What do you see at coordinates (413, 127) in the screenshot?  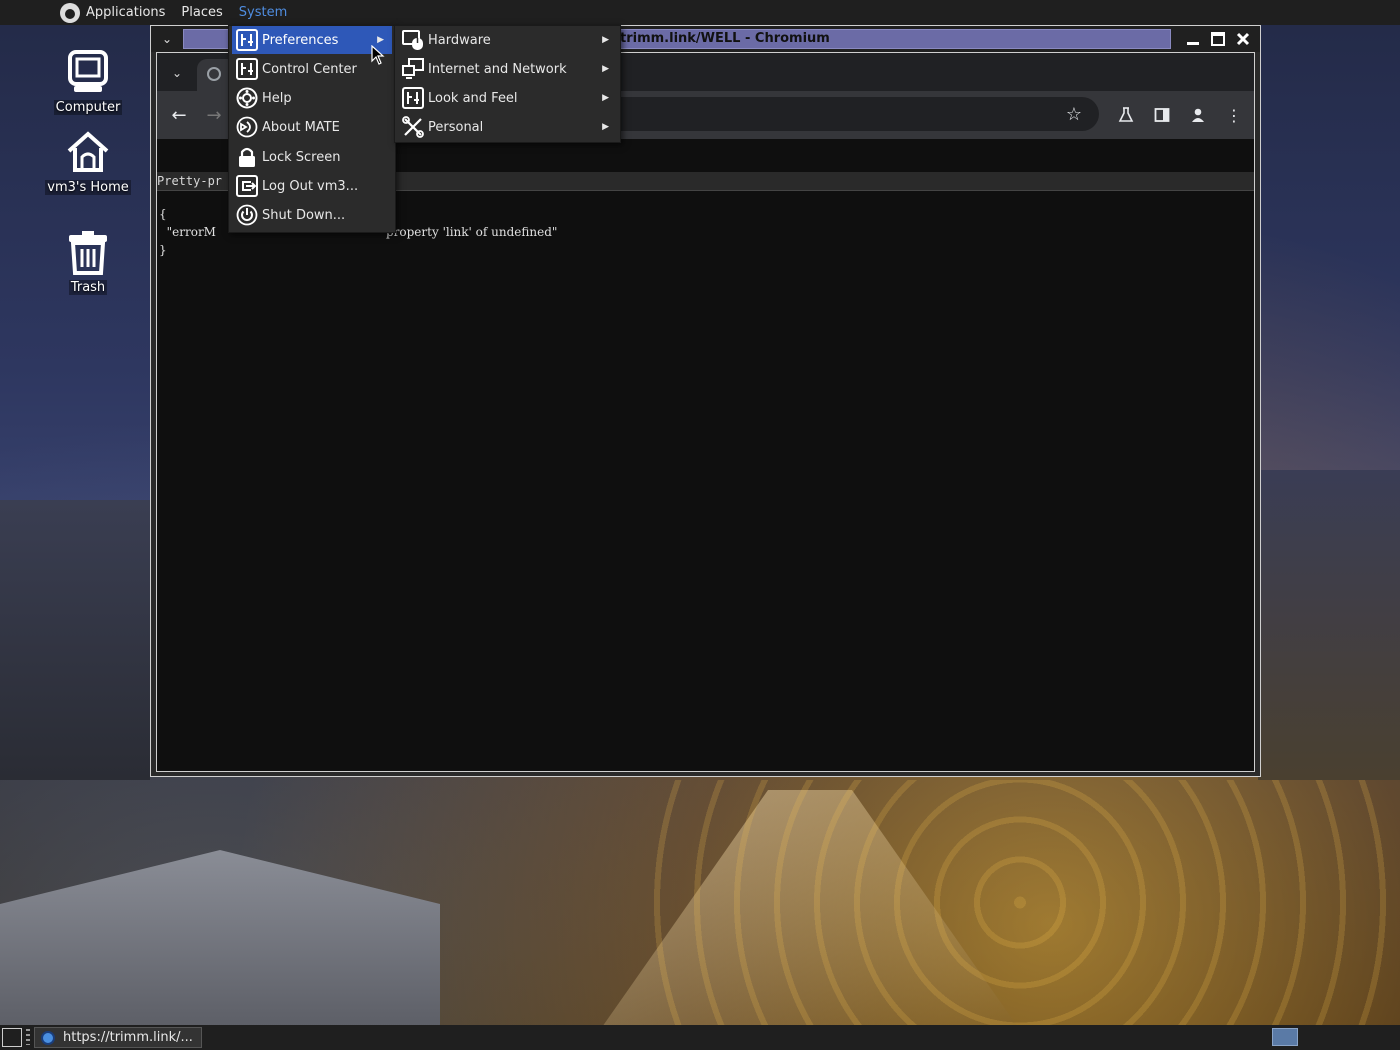 I see `personal-icon` at bounding box center [413, 127].